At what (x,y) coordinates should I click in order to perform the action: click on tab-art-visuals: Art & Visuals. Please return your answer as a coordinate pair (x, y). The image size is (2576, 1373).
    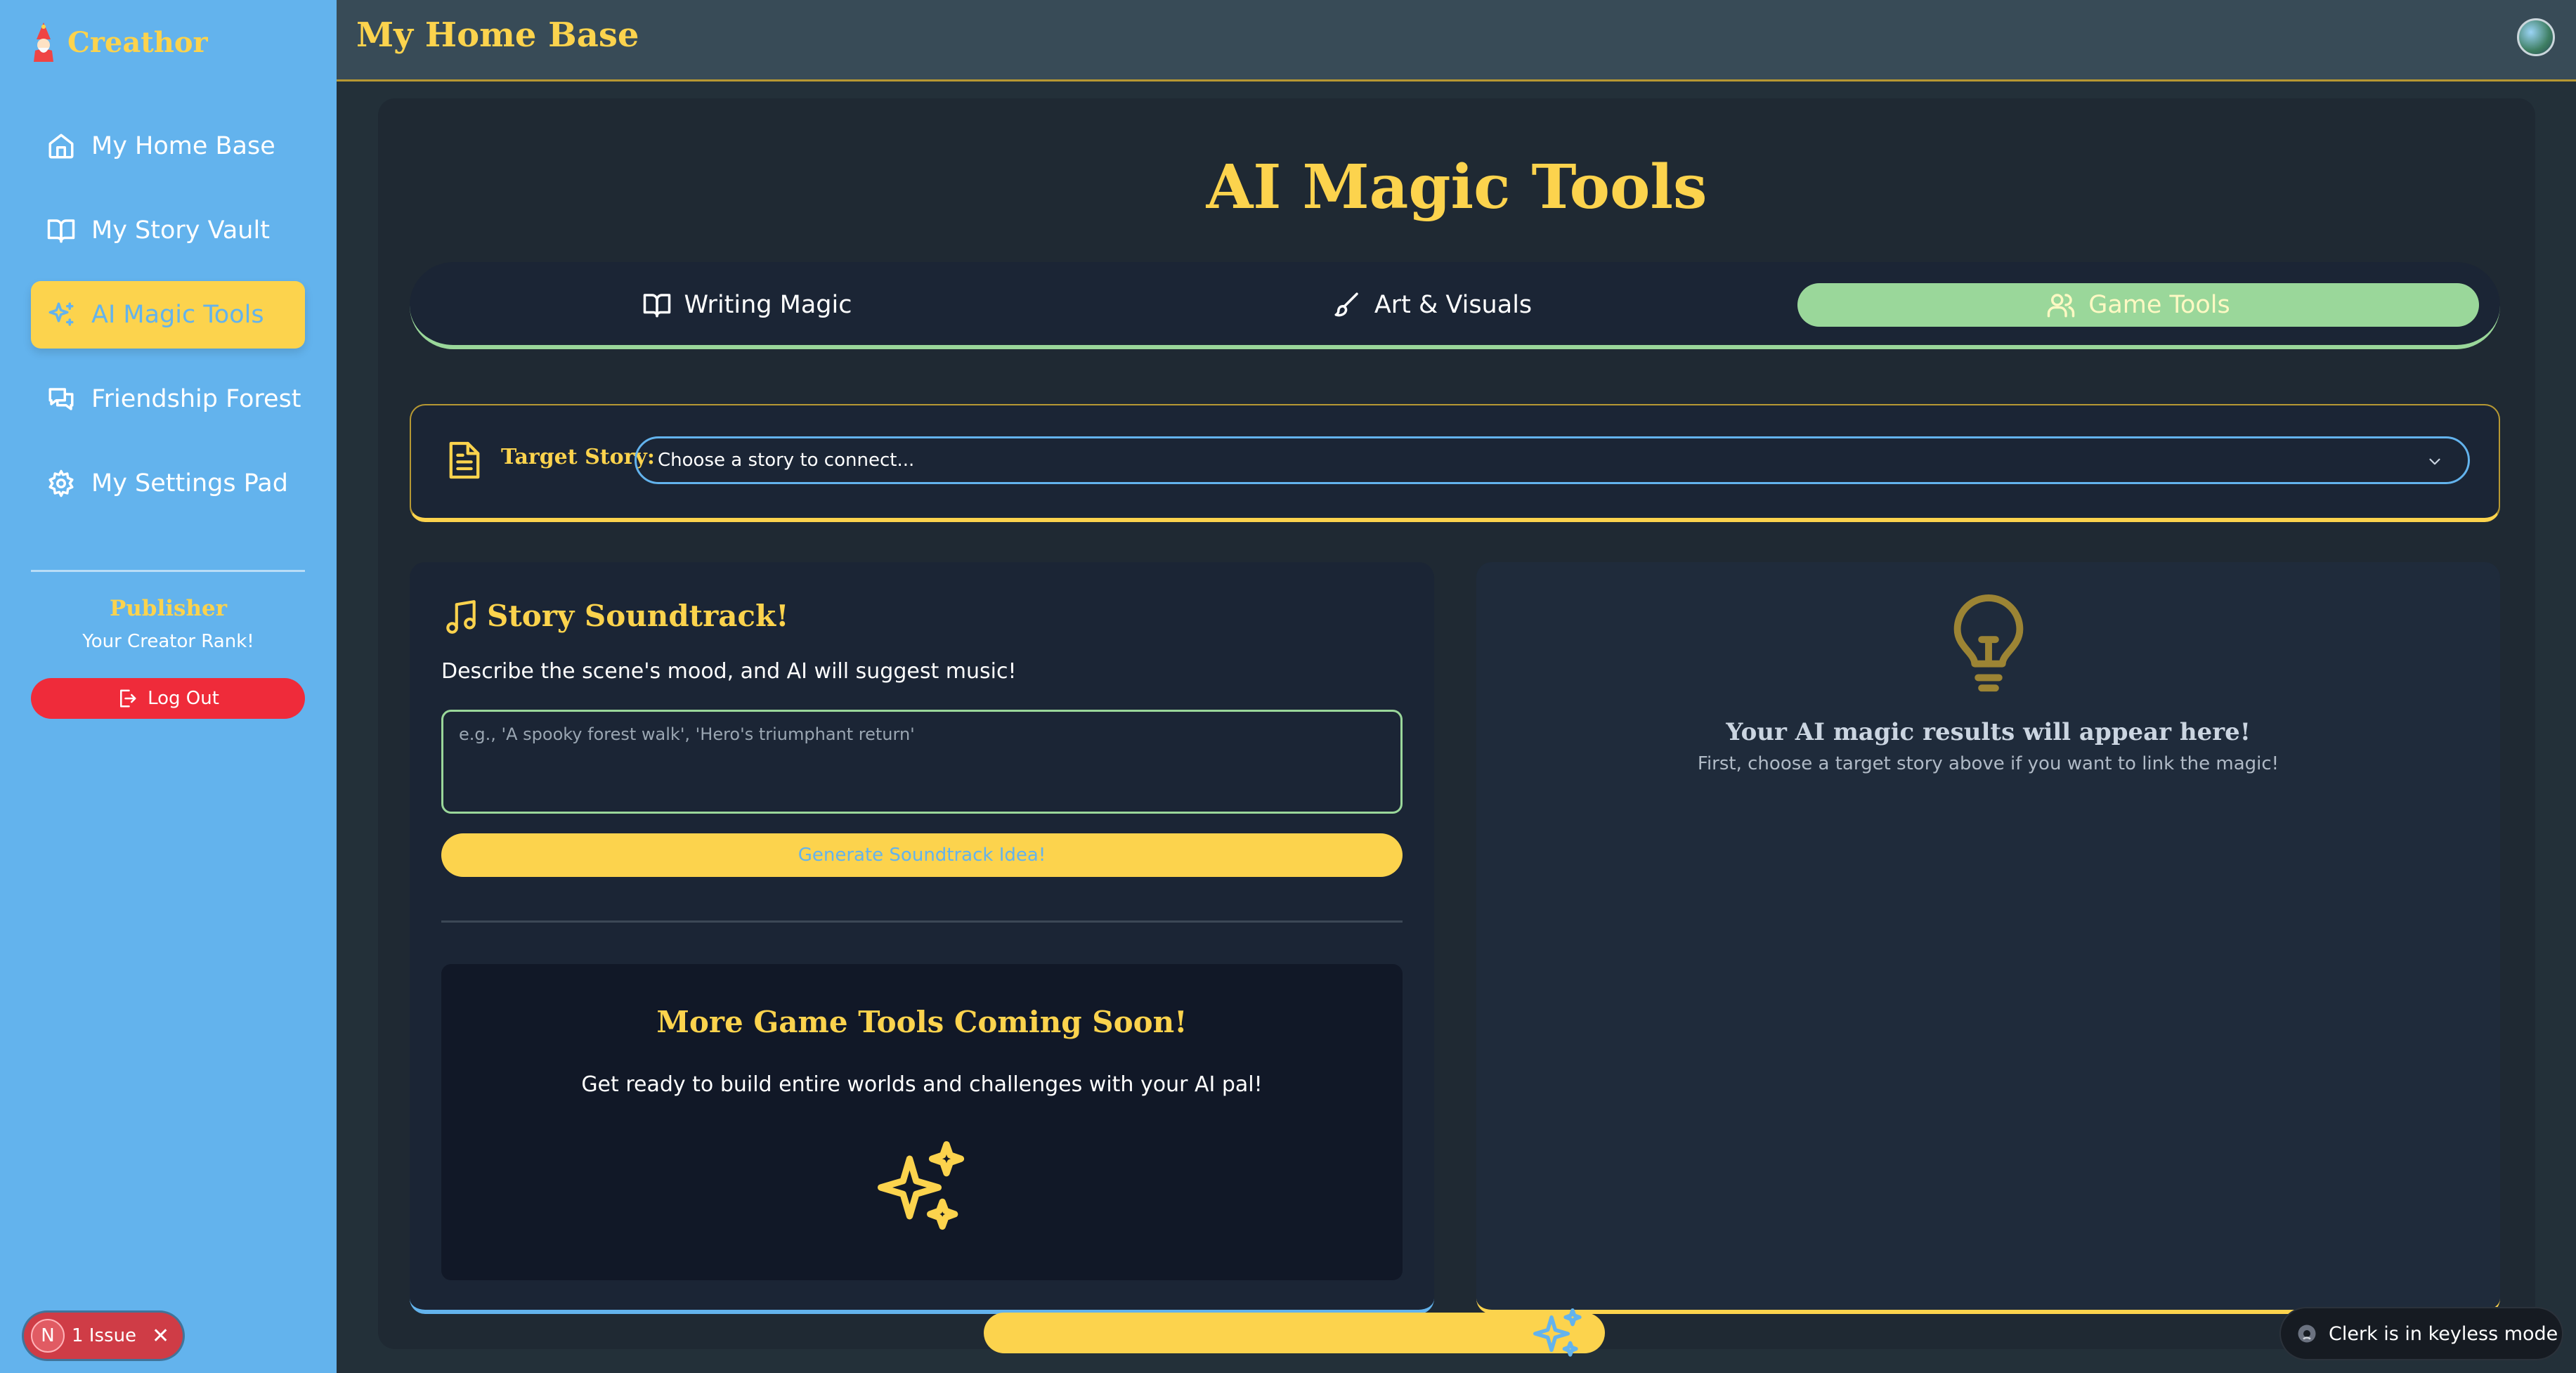
    Looking at the image, I should click on (1432, 305).